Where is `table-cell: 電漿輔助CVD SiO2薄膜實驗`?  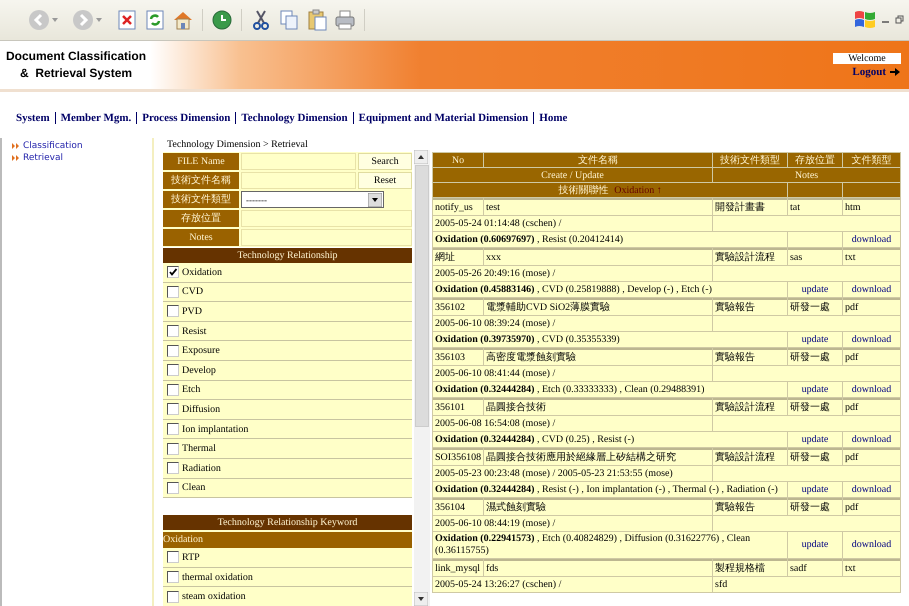 table-cell: 電漿輔助CVD SiO2薄膜實驗 is located at coordinates (598, 306).